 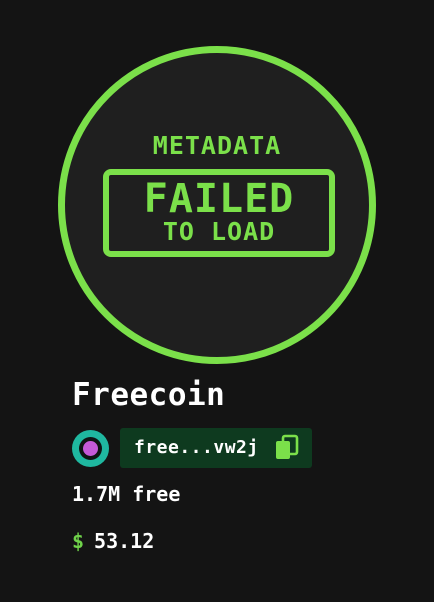 What do you see at coordinates (78, 541) in the screenshot?
I see `currency-symbol: $` at bounding box center [78, 541].